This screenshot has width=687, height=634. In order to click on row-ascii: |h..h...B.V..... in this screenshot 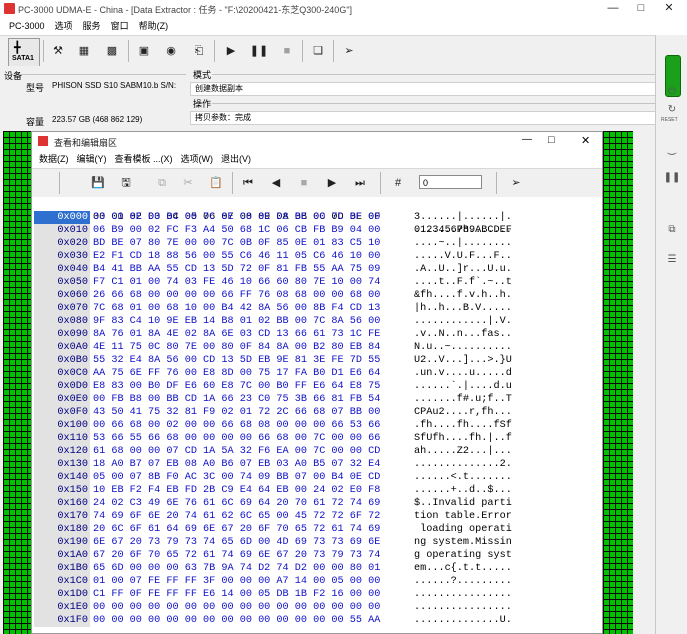, I will do `click(463, 308)`.